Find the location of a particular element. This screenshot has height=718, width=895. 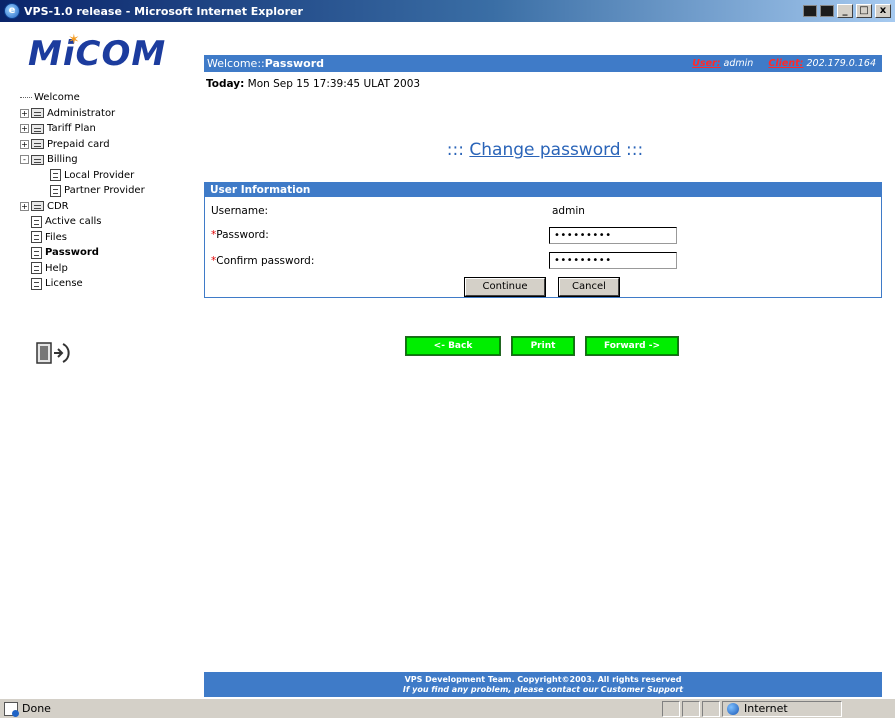

tree-connector is located at coordinates (26, 98).